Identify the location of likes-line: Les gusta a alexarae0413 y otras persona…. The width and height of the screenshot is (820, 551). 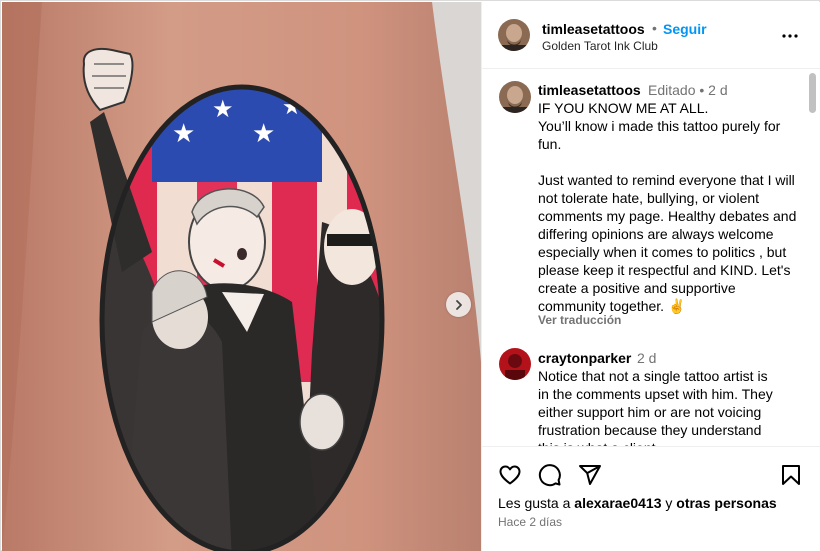
(637, 503).